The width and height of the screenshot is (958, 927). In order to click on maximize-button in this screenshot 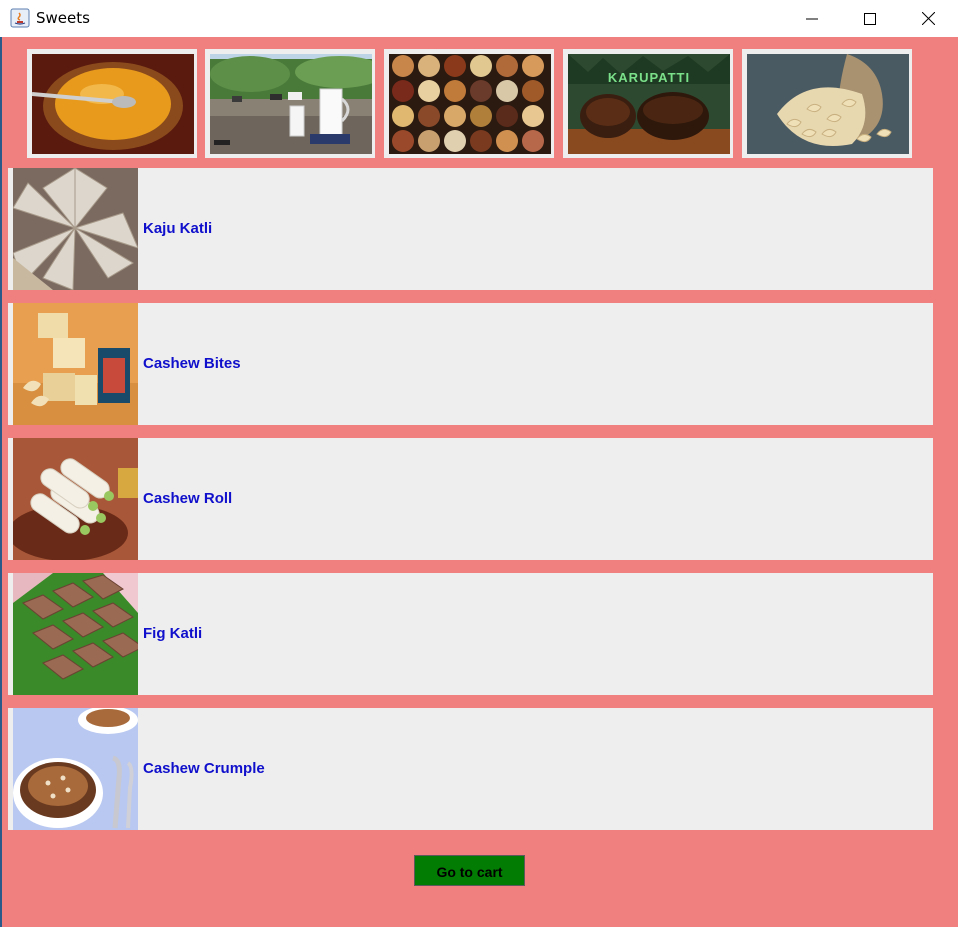, I will do `click(870, 18)`.